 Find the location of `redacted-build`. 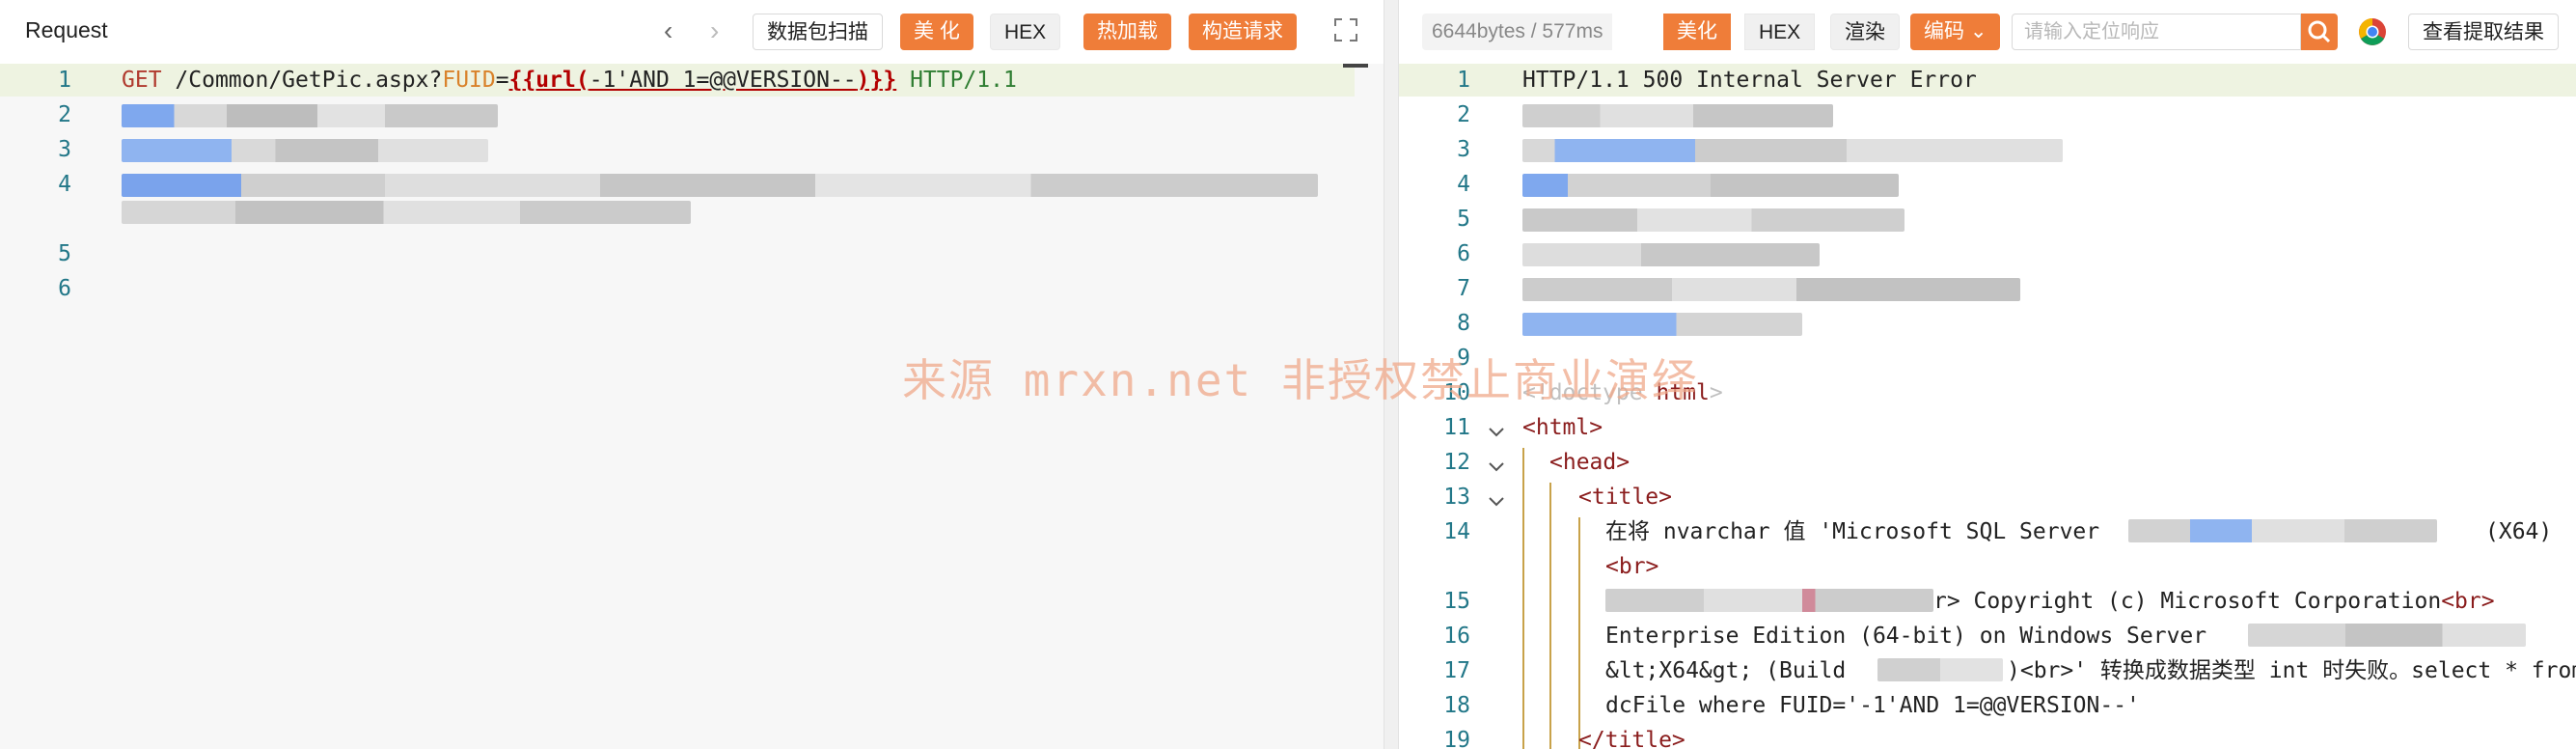

redacted-build is located at coordinates (1940, 669).